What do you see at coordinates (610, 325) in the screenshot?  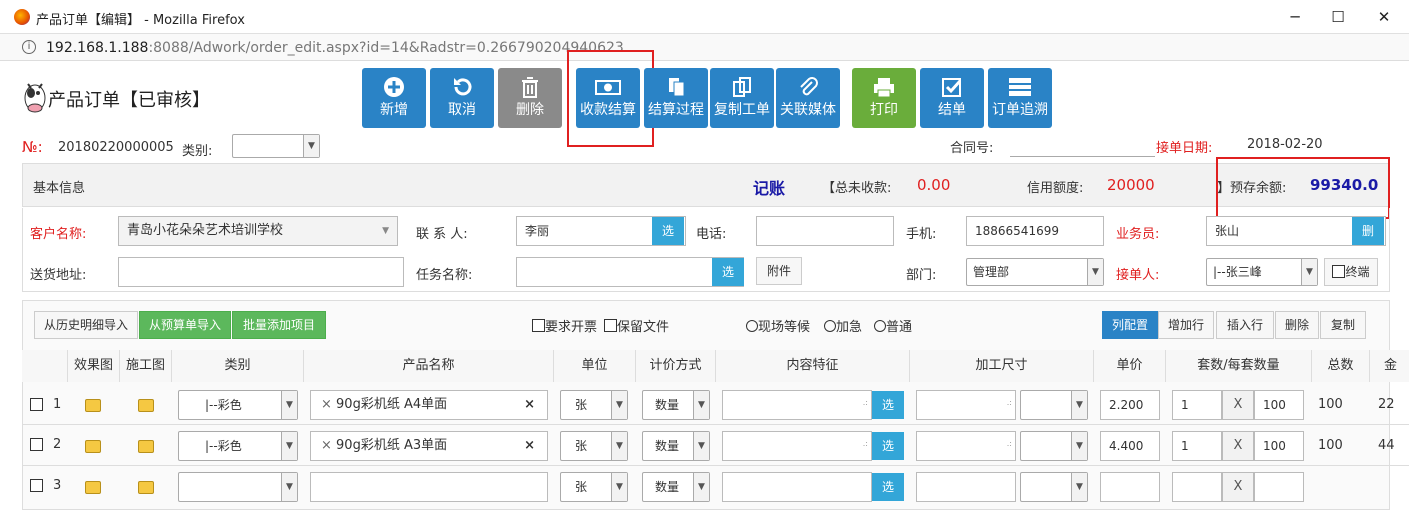 I see `keepfile-checkbox` at bounding box center [610, 325].